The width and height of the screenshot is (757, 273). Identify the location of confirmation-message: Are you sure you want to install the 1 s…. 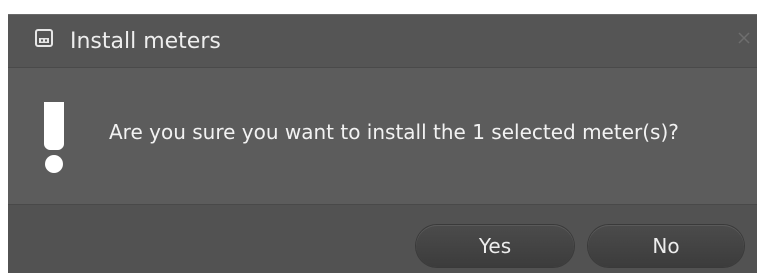
(394, 132).